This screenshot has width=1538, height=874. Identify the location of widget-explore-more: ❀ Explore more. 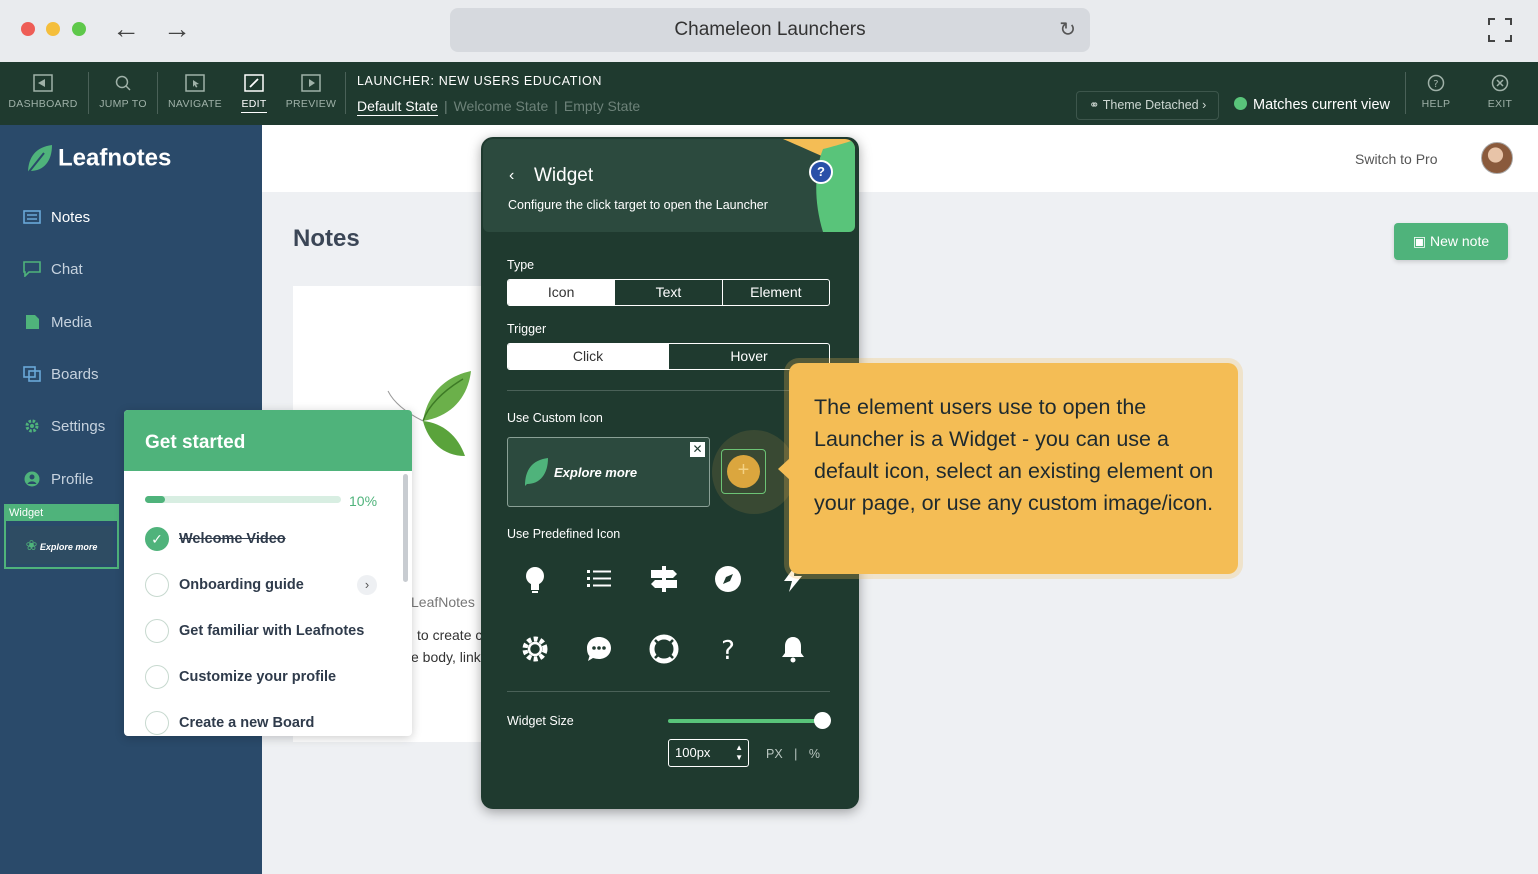
(61, 545).